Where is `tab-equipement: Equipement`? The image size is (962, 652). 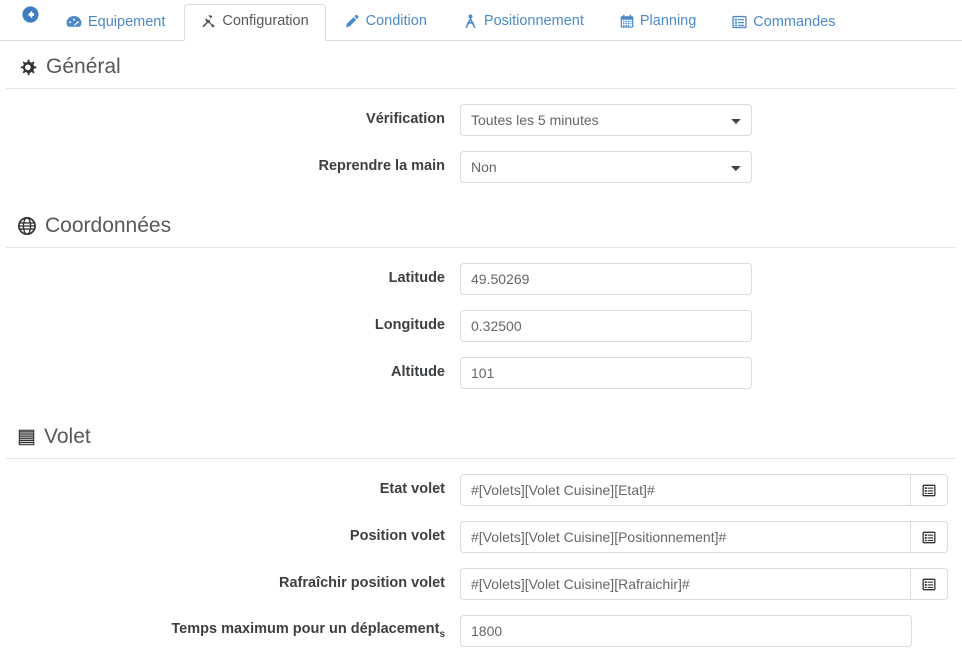
tab-equipement: Equipement is located at coordinates (115, 23).